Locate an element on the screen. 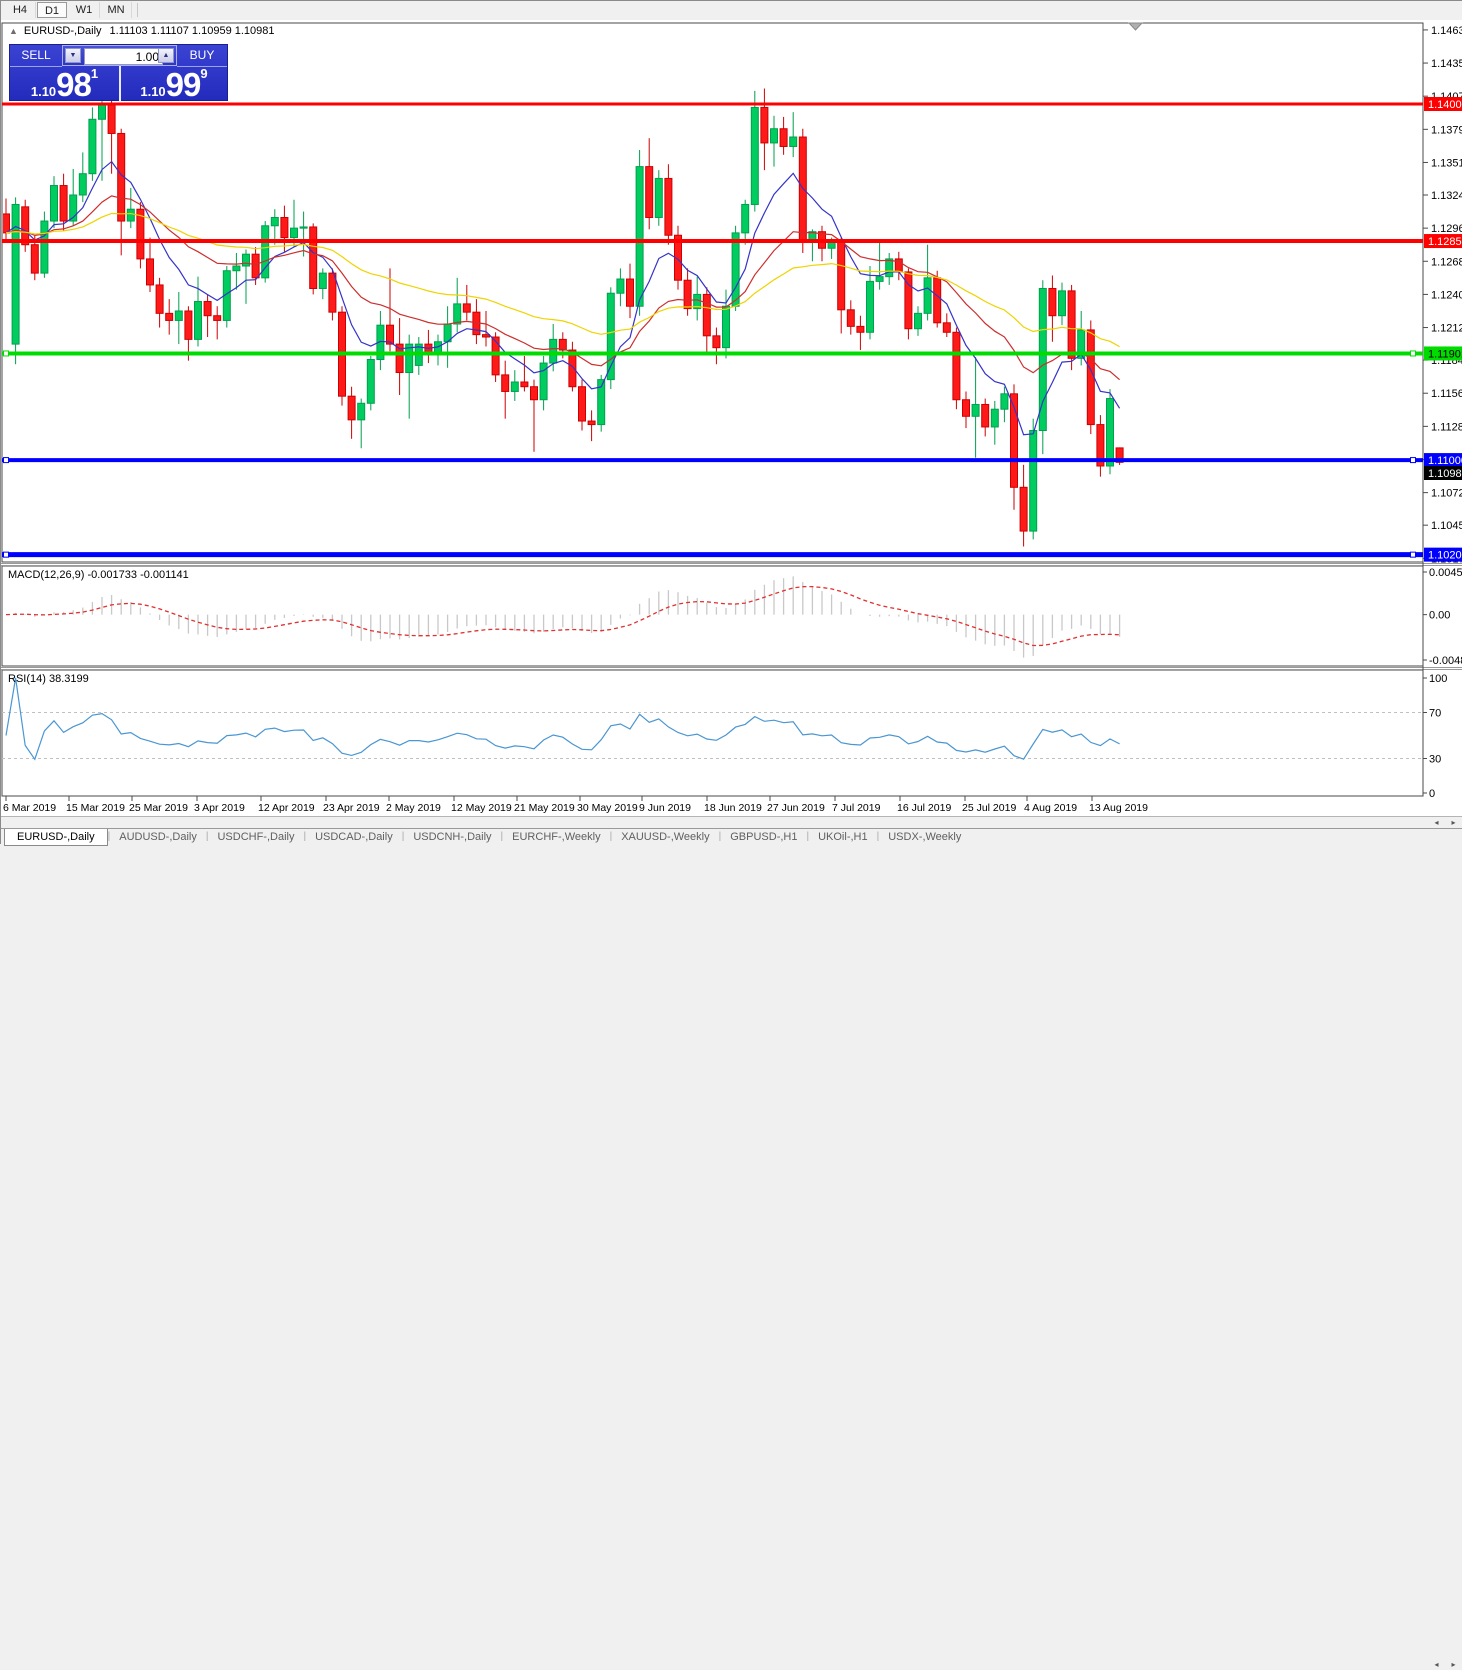 The image size is (1462, 1670). one-click-trading-panel: SELL ▼ ▲ BUY 1.10981 1.10999 is located at coordinates (118, 72).